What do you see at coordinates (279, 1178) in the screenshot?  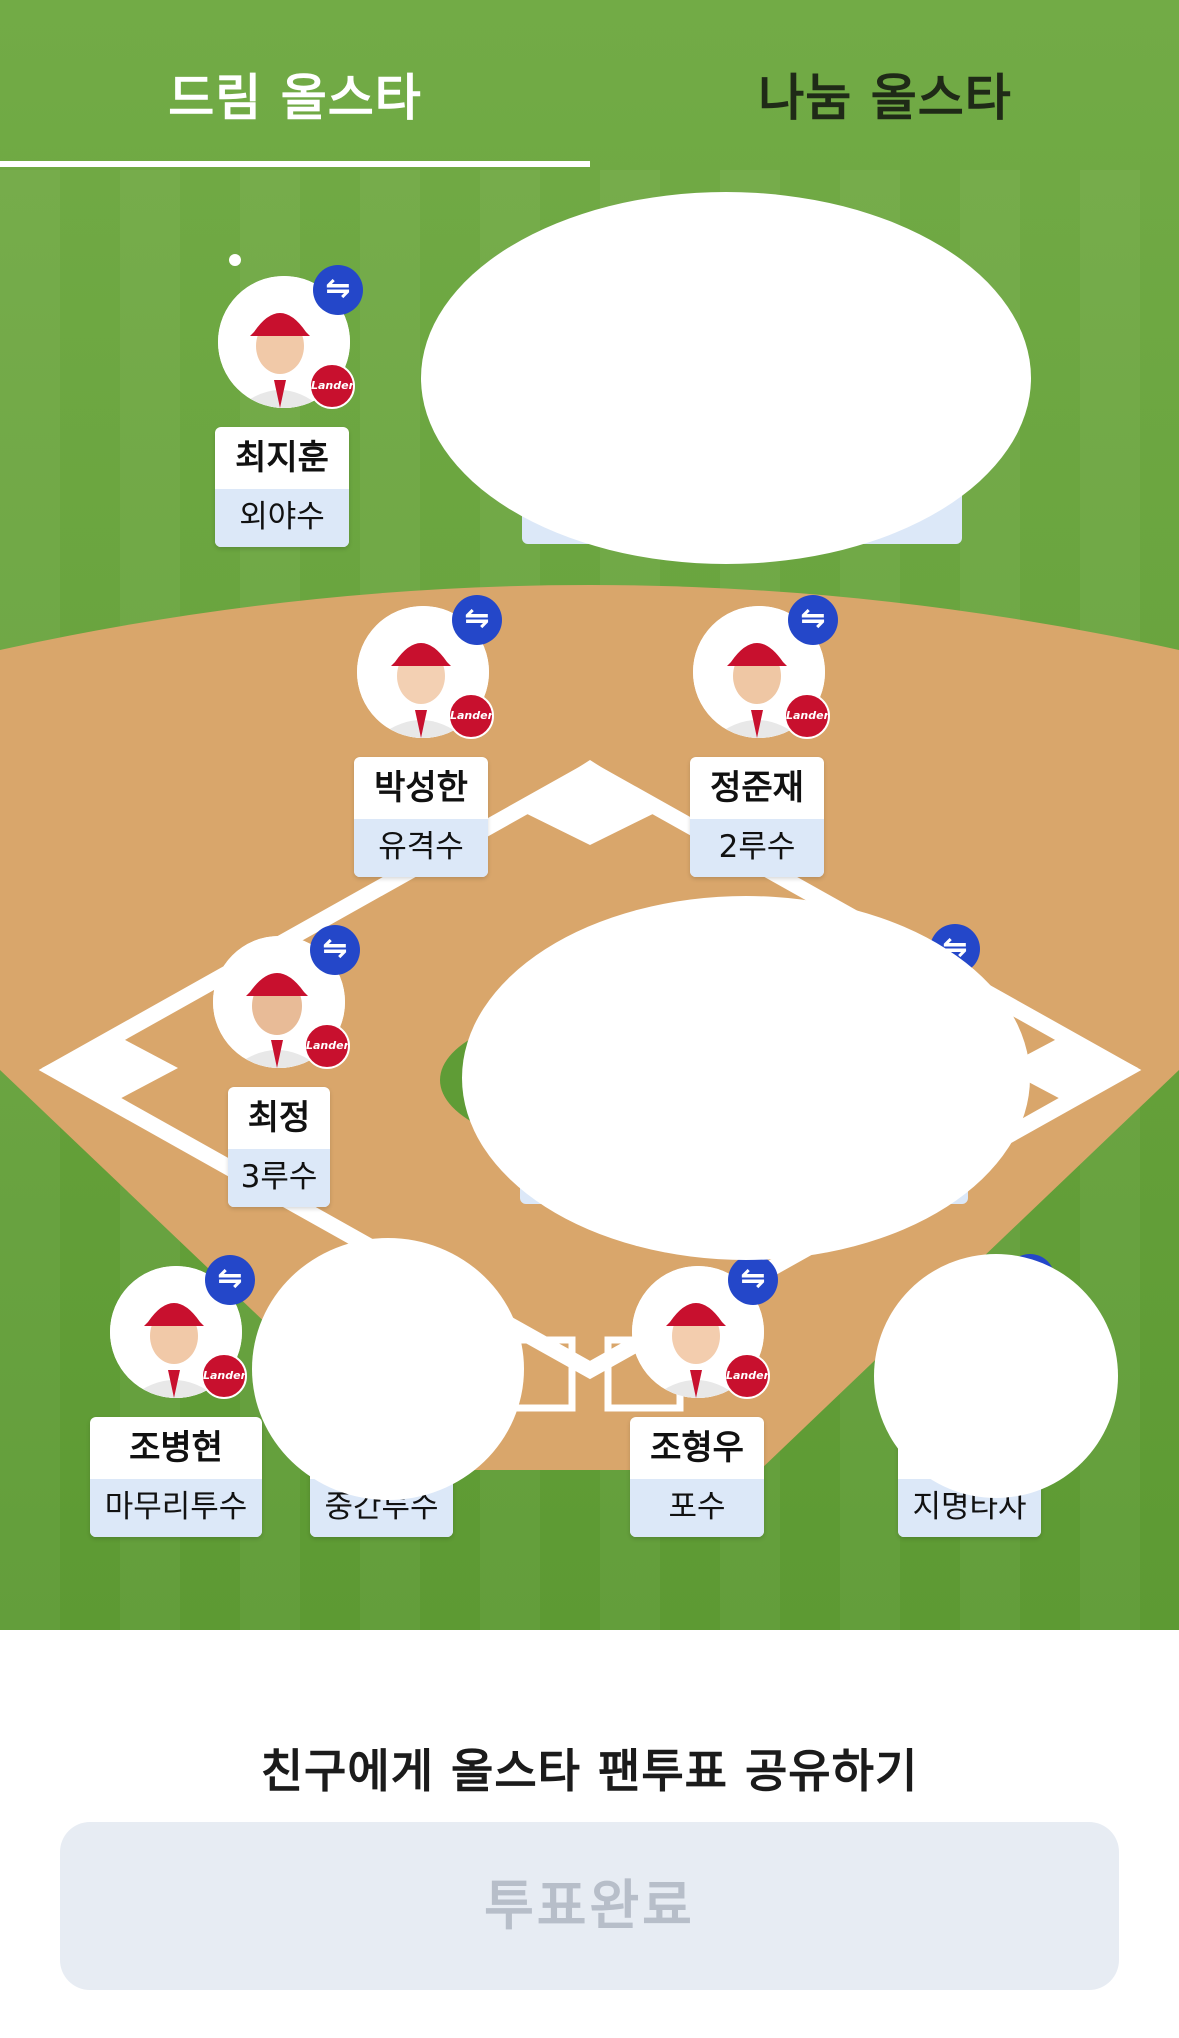 I see `player-position: 3루수` at bounding box center [279, 1178].